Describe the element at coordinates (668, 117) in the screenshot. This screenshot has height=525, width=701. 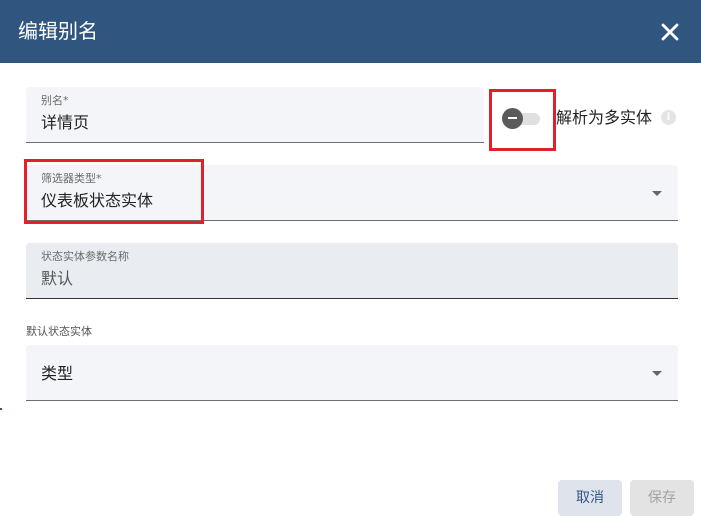
I see `info-icon: i` at that location.